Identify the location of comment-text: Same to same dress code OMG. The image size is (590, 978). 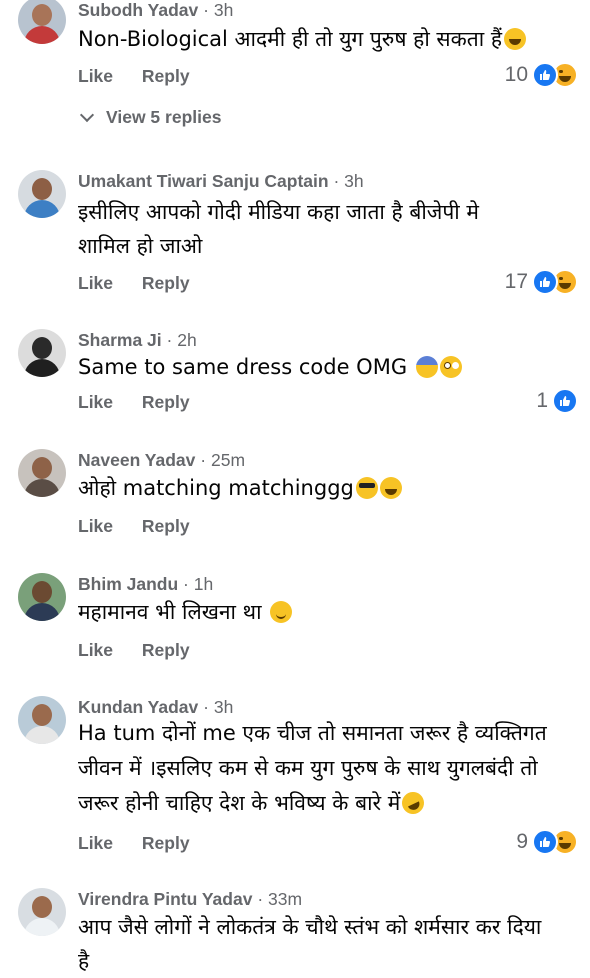
(328, 367).